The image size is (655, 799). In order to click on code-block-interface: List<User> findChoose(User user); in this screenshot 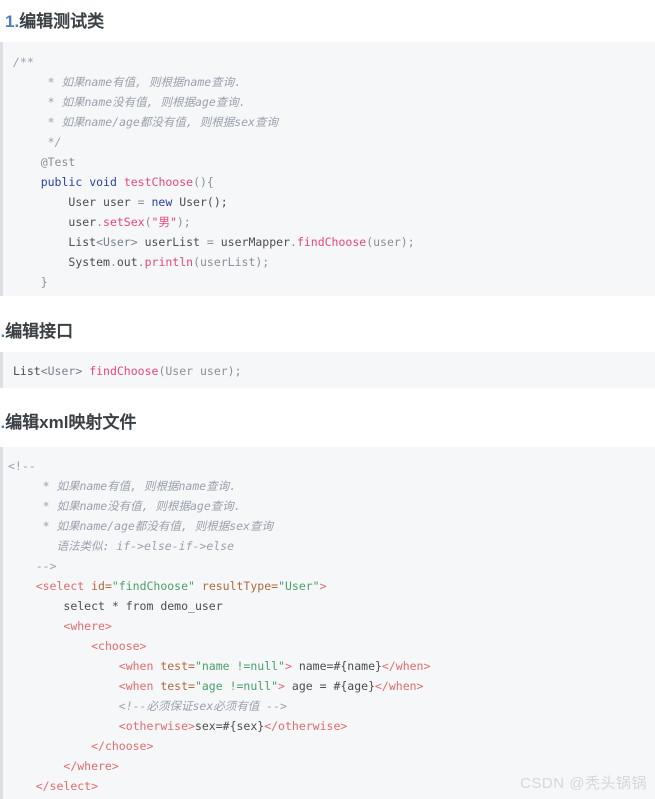, I will do `click(327, 370)`.